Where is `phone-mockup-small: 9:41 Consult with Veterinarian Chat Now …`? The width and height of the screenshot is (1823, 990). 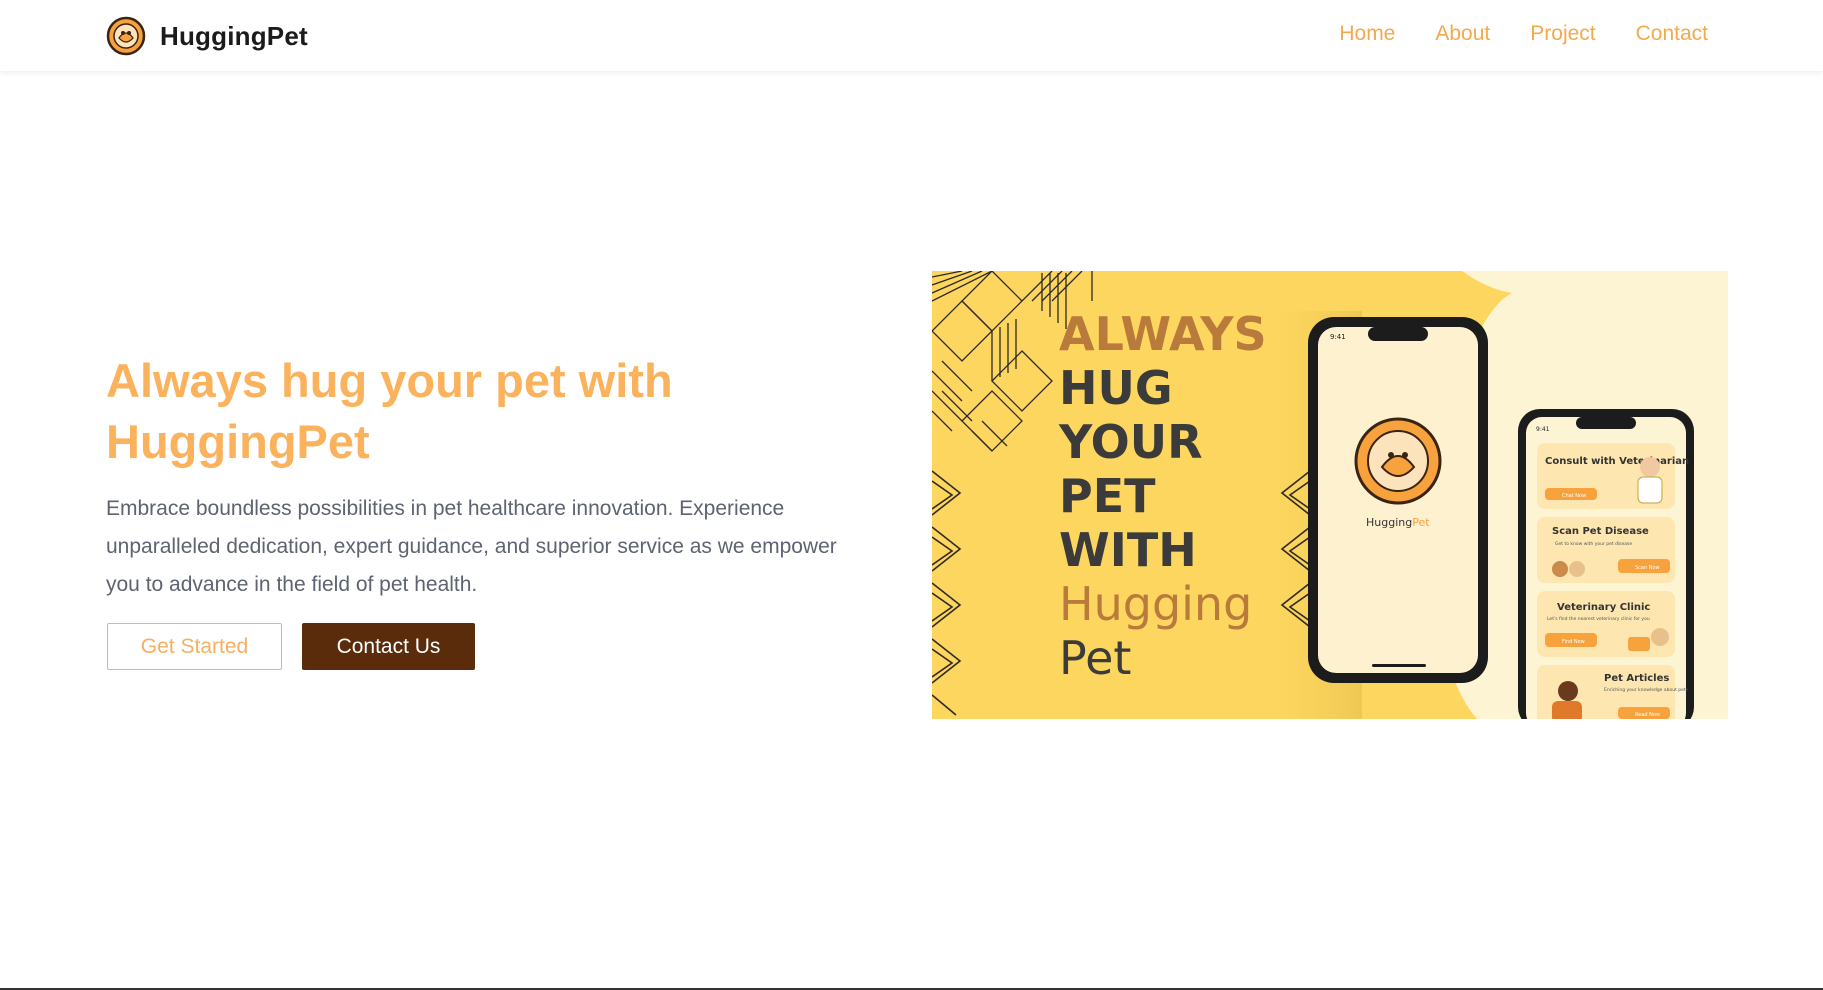
phone-mockup-small: 9:41 Consult with Veterinarian Chat Now … is located at coordinates (1606, 564).